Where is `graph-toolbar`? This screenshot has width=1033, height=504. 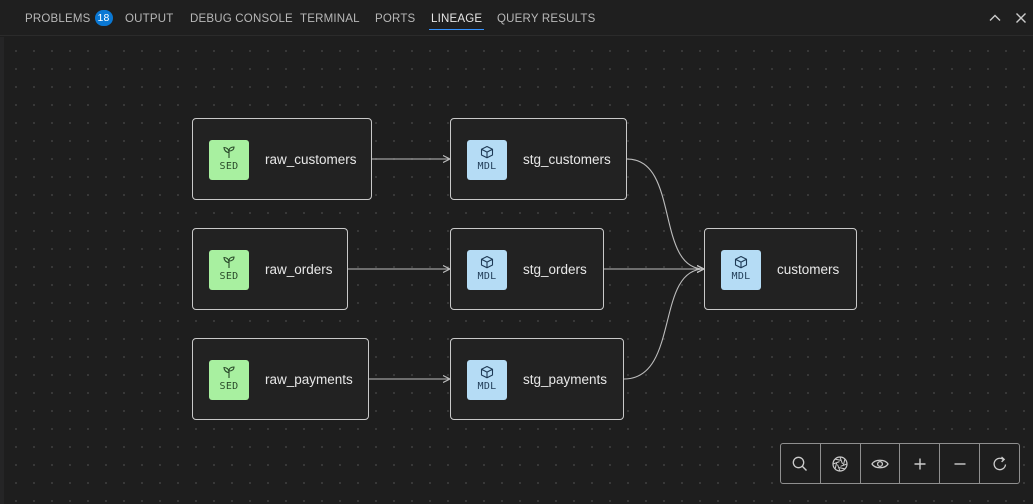
graph-toolbar is located at coordinates (900, 463).